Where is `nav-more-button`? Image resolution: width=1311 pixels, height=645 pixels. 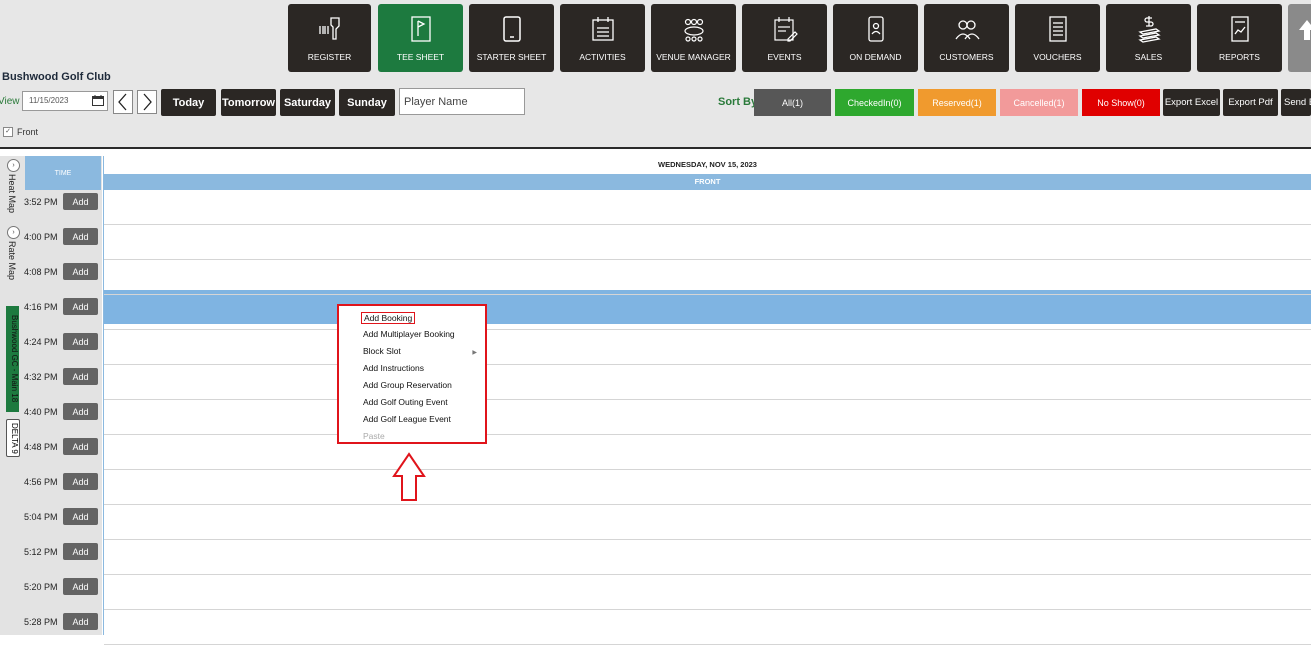 nav-more-button is located at coordinates (1299, 38).